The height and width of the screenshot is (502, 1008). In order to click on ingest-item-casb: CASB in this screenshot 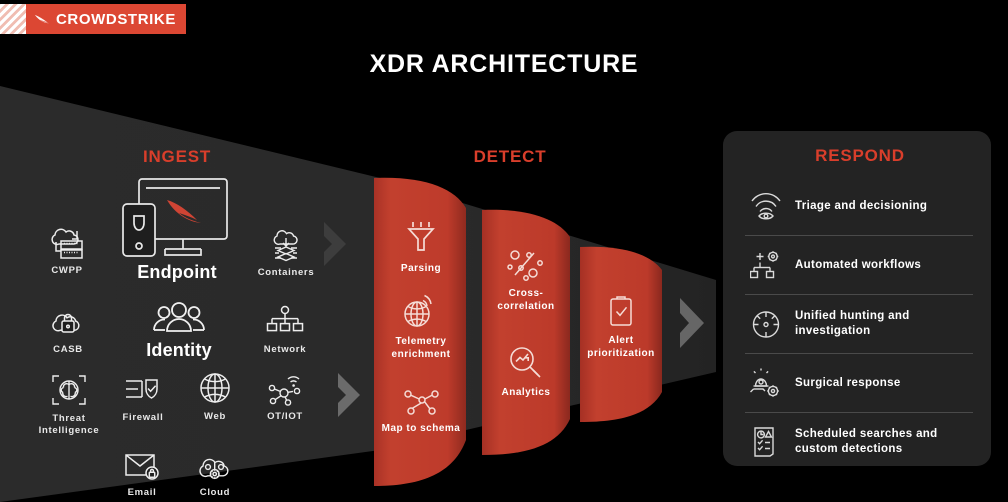, I will do `click(68, 330)`.